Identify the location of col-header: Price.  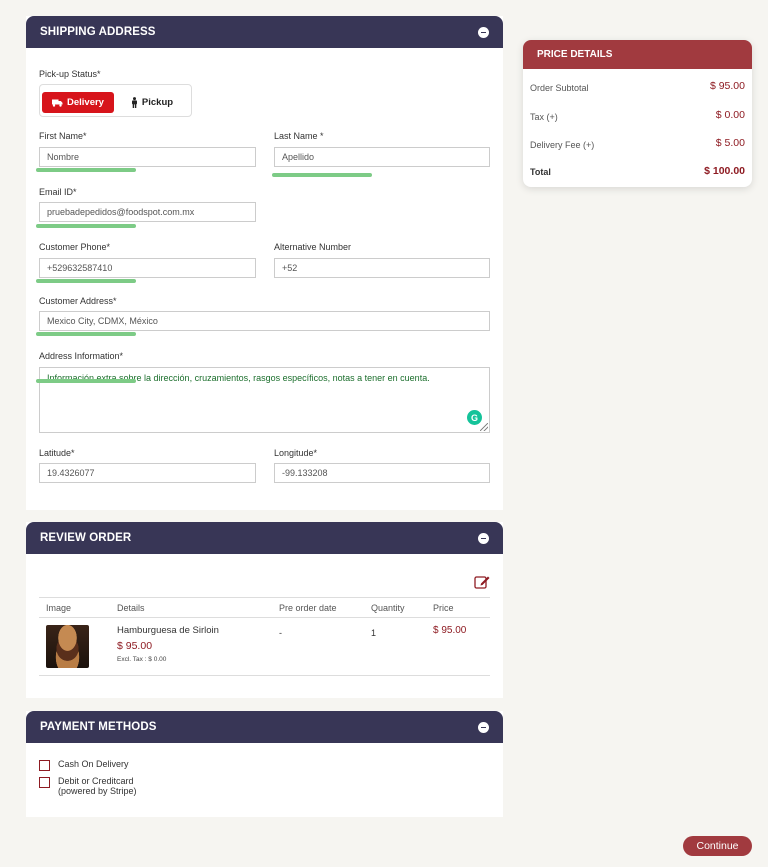
(458, 607).